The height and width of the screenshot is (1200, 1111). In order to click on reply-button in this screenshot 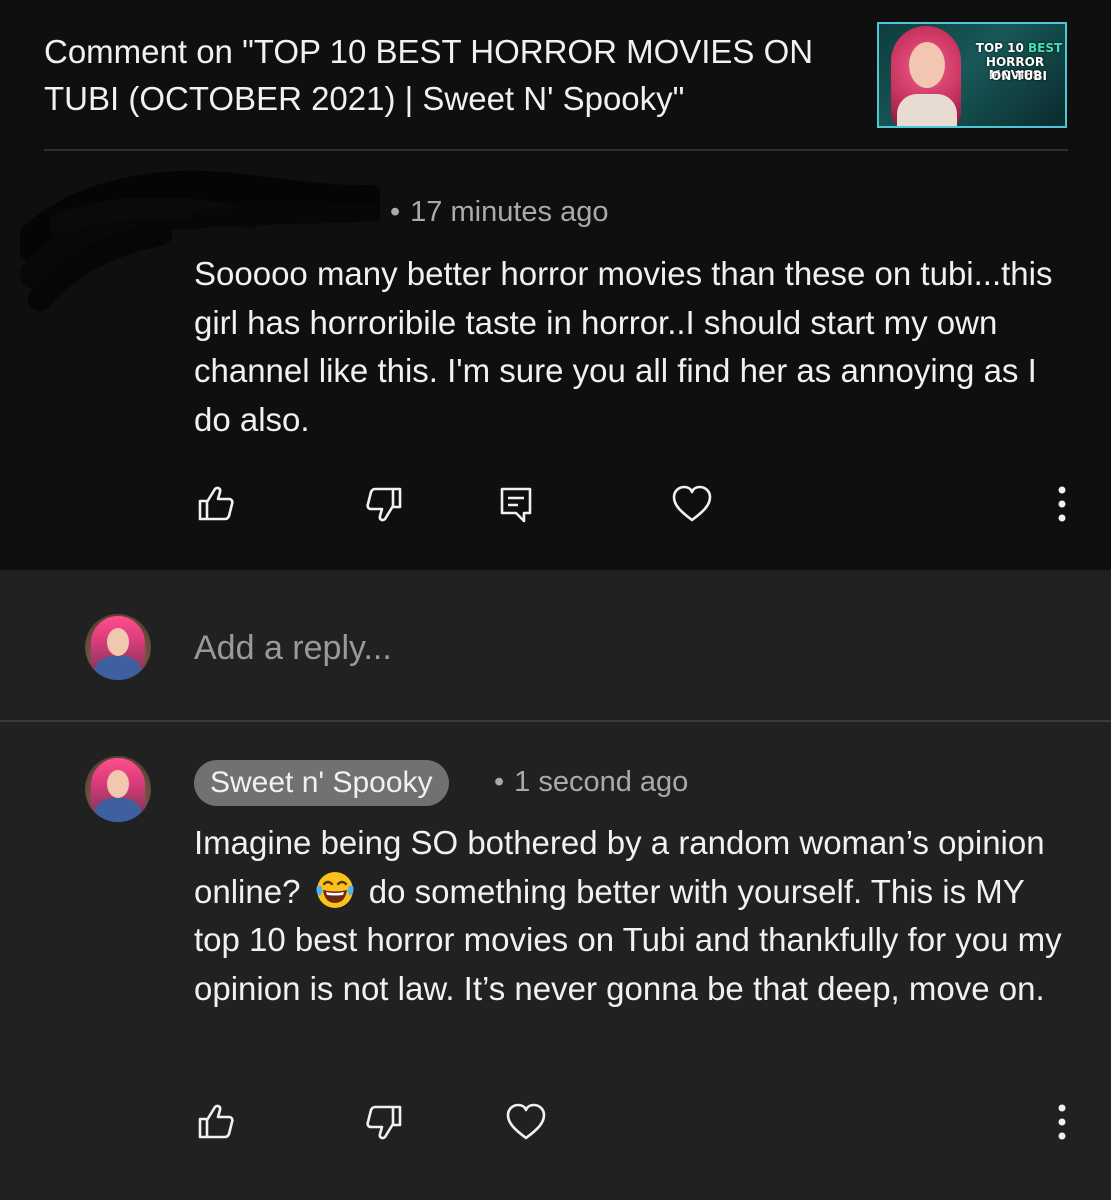, I will do `click(516, 504)`.